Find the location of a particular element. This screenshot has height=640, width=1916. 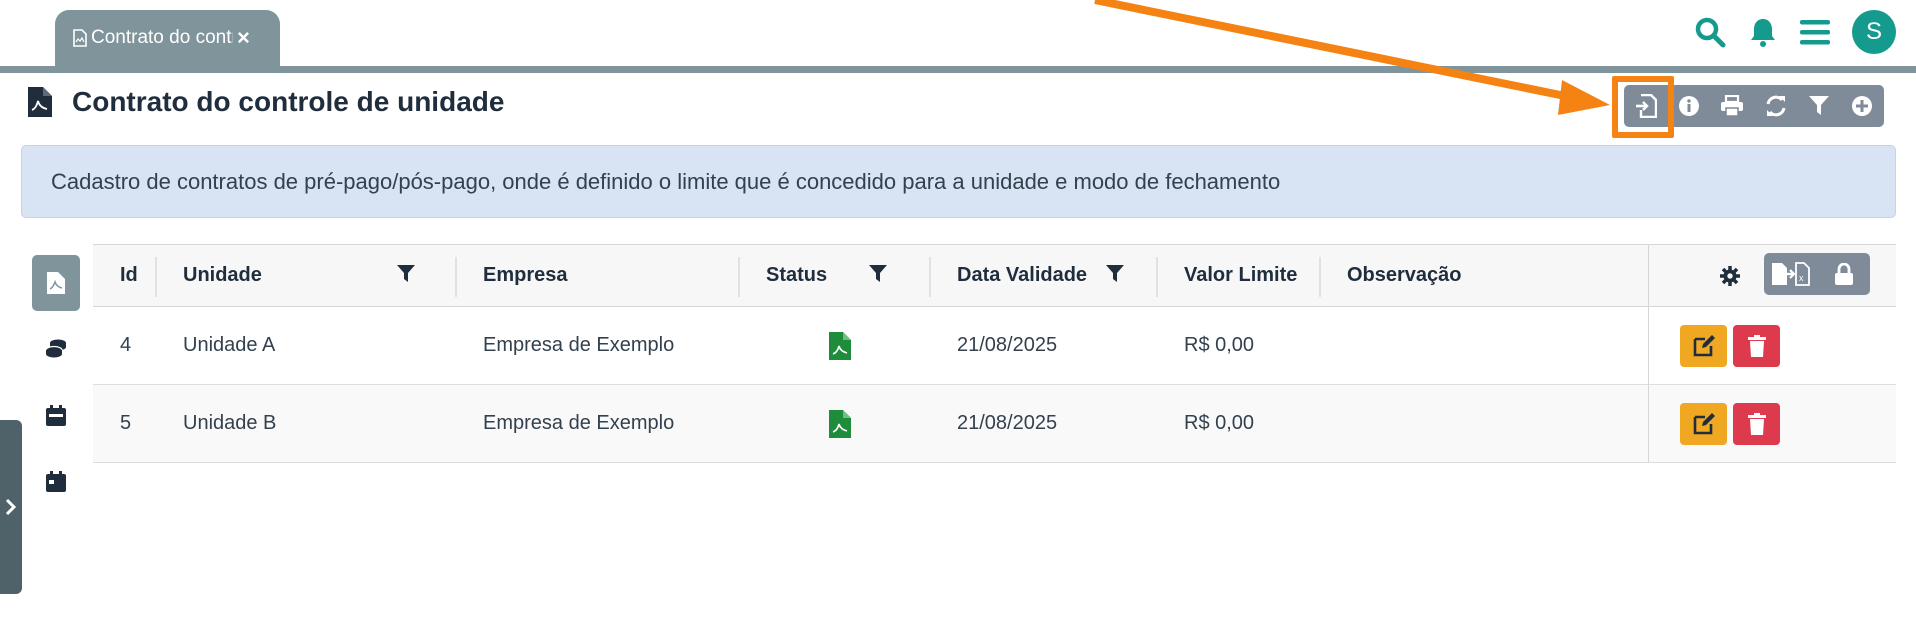

tab-underline is located at coordinates (958, 69).